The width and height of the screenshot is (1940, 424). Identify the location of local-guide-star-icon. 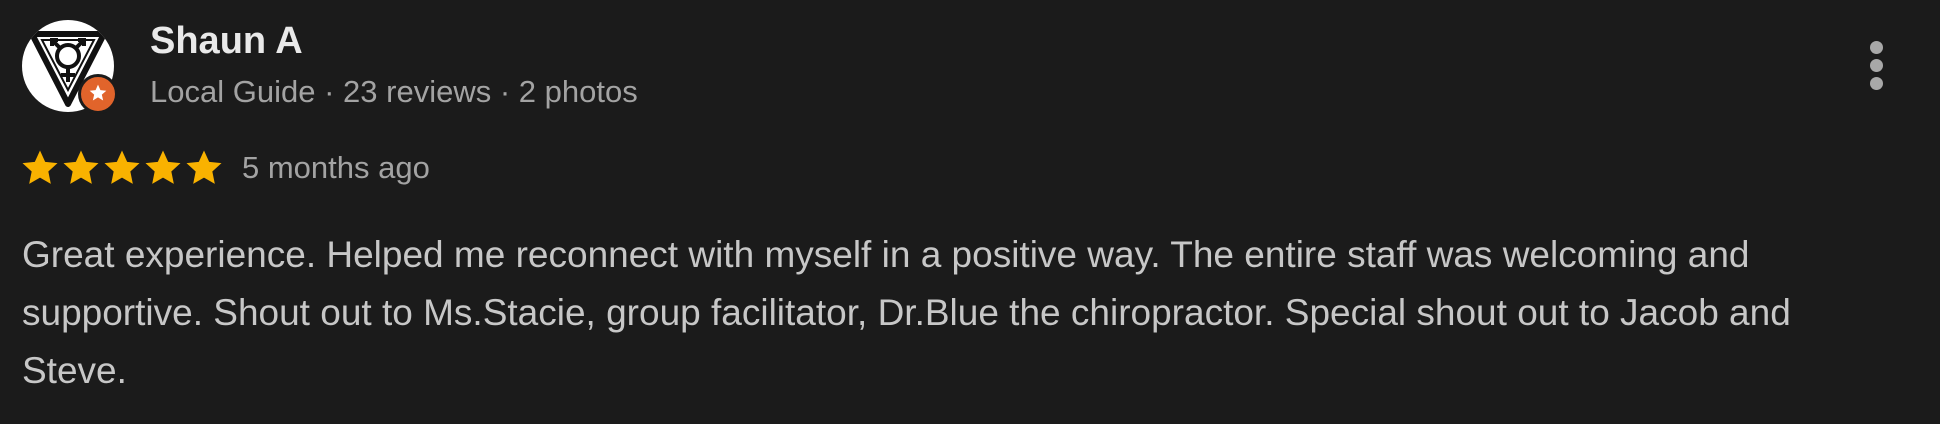
(98, 92).